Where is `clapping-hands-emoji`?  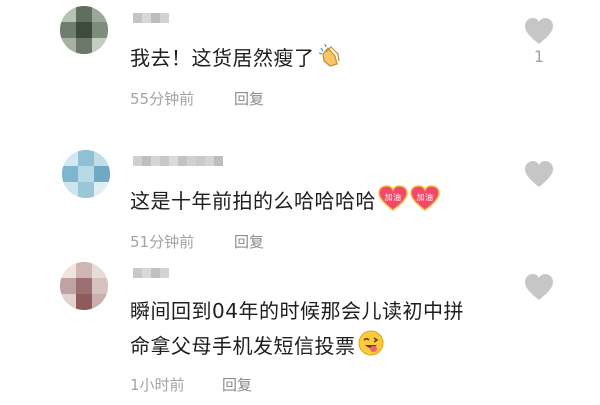
clapping-hands-emoji is located at coordinates (330, 59).